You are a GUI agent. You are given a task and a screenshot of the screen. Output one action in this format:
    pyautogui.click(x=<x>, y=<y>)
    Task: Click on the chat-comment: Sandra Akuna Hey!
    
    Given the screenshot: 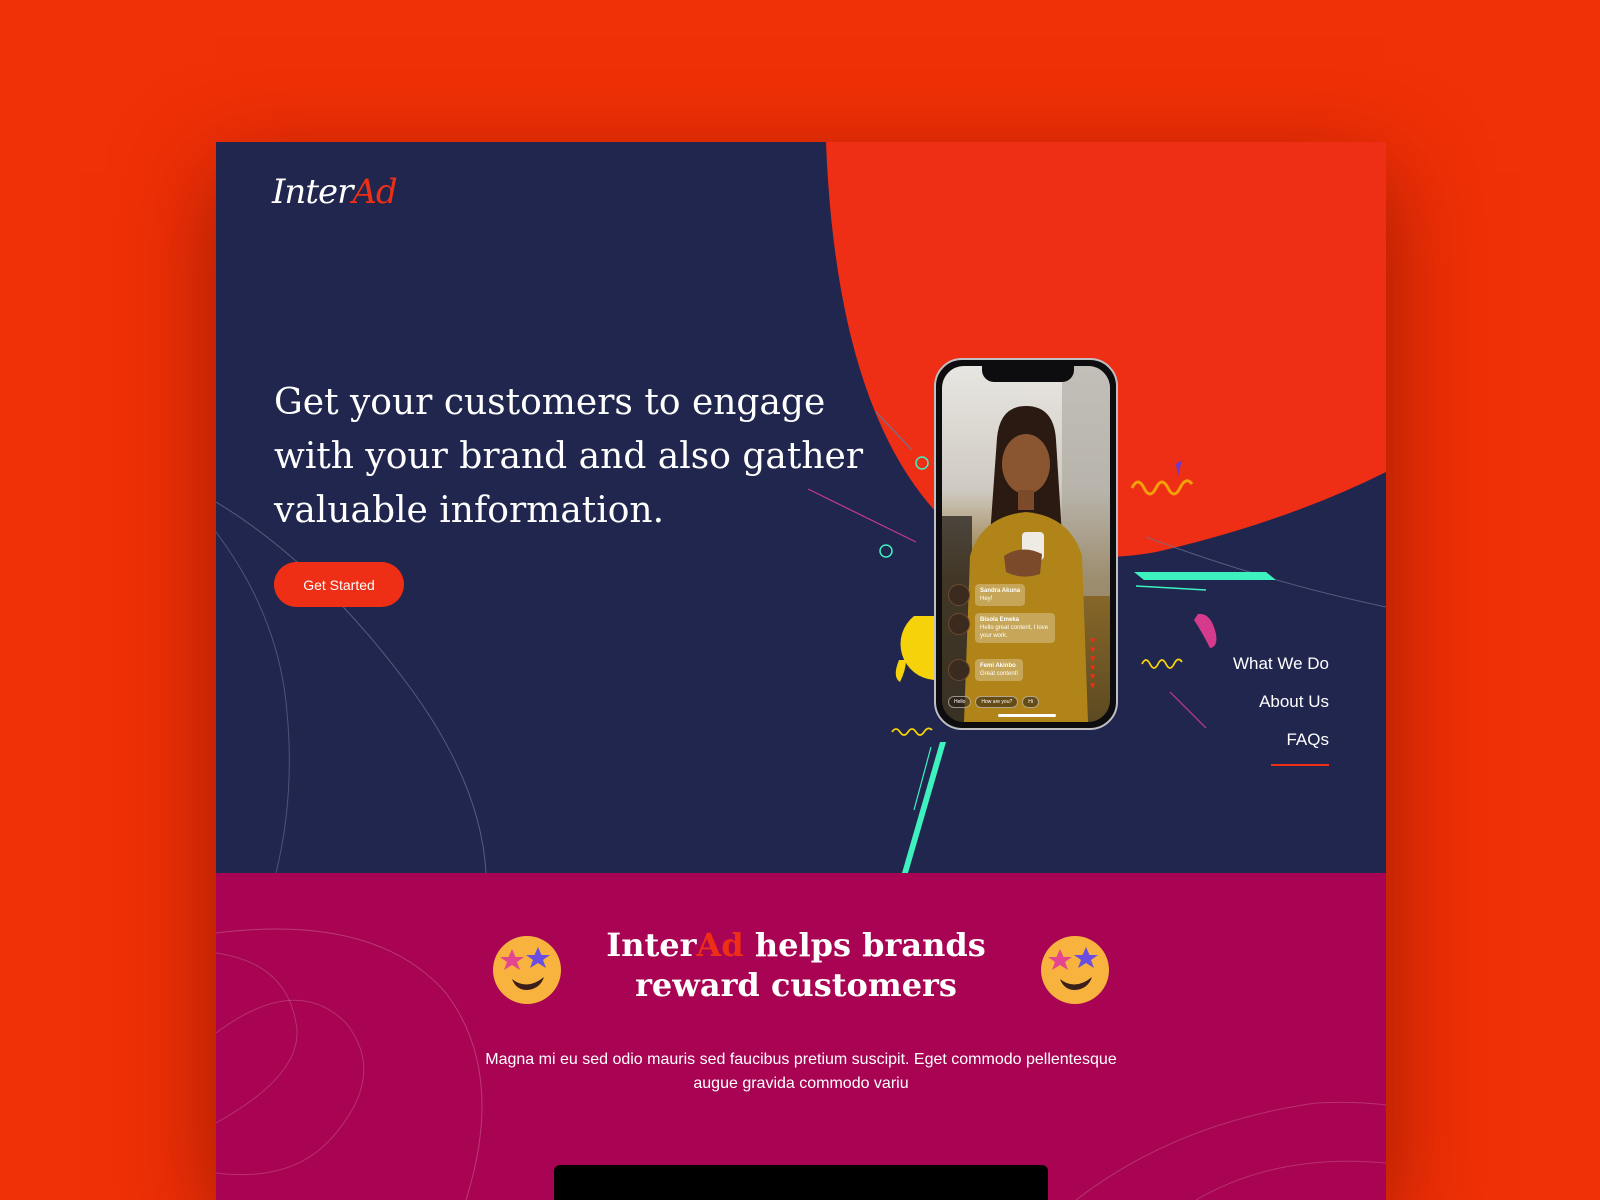 What is the action you would take?
    pyautogui.click(x=987, y=595)
    